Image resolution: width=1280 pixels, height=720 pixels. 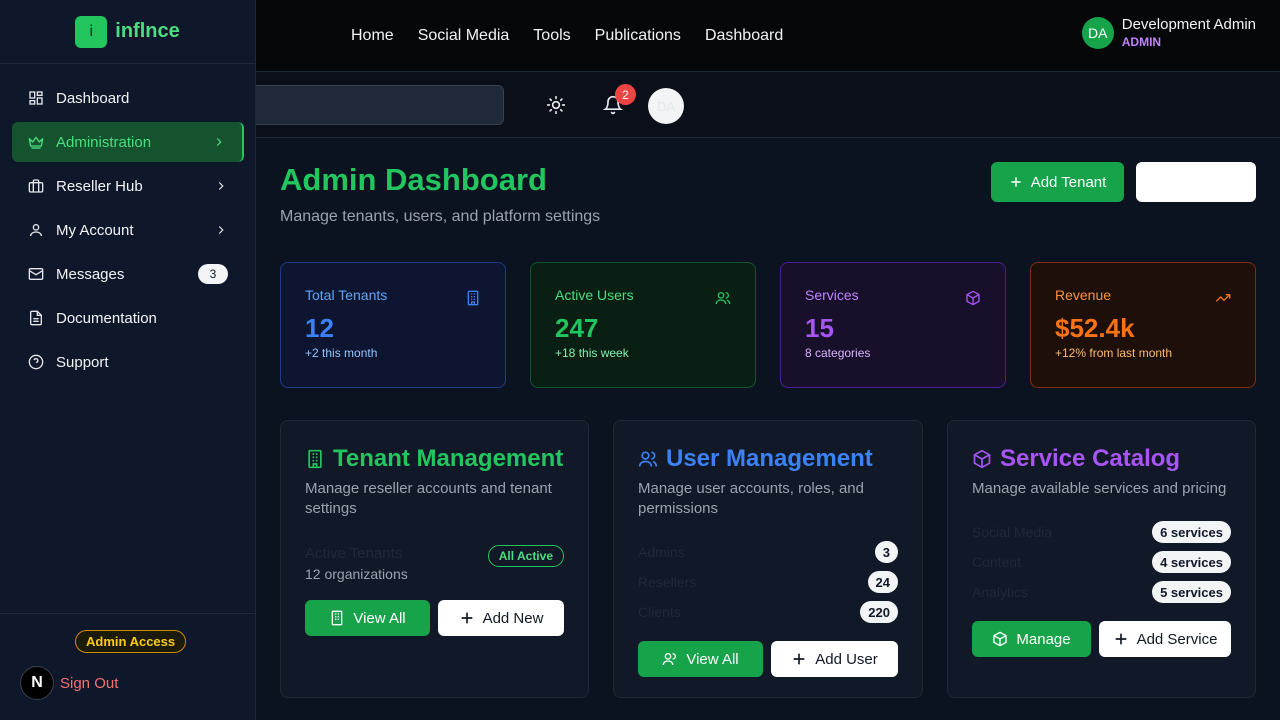 I want to click on sun-icon, so click(x=556, y=105).